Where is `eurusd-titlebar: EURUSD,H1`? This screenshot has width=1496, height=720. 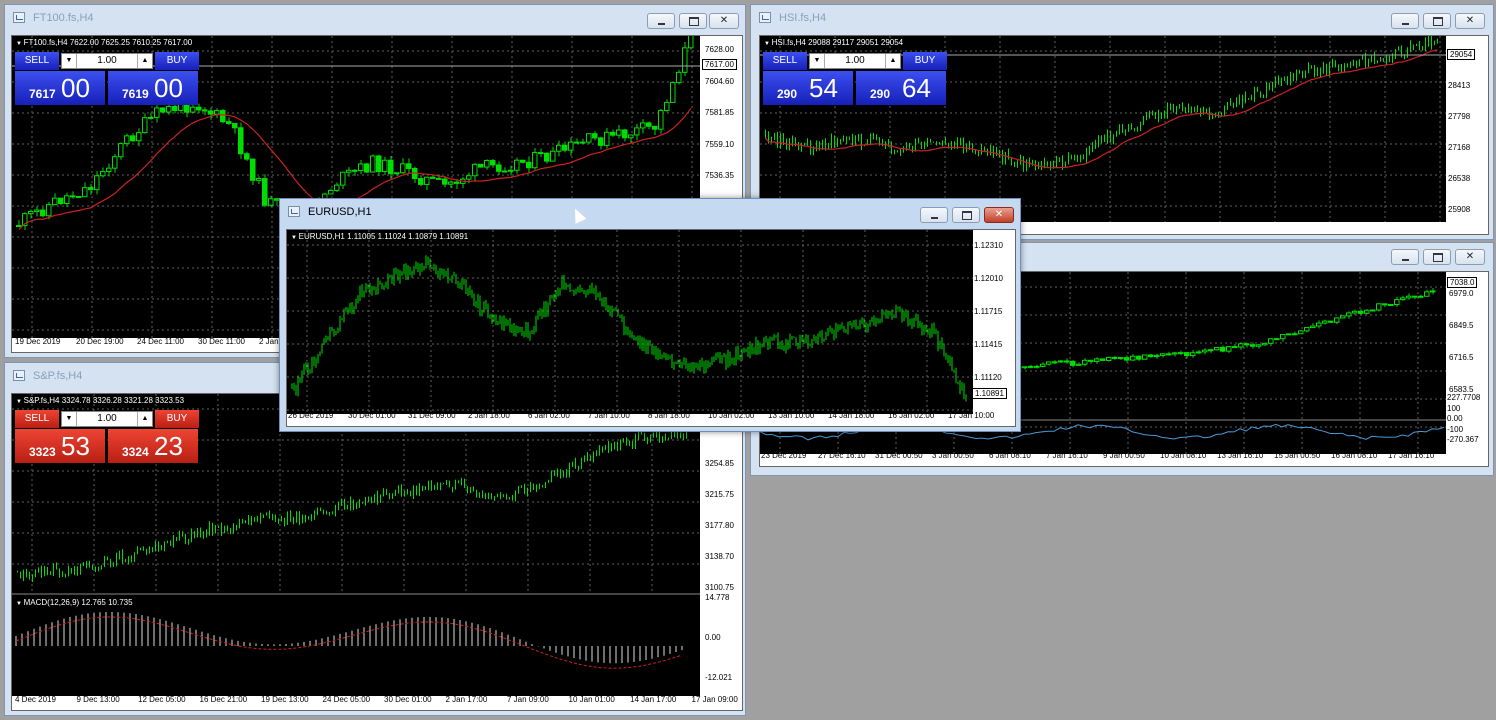 eurusd-titlebar: EURUSD,H1 is located at coordinates (650, 212).